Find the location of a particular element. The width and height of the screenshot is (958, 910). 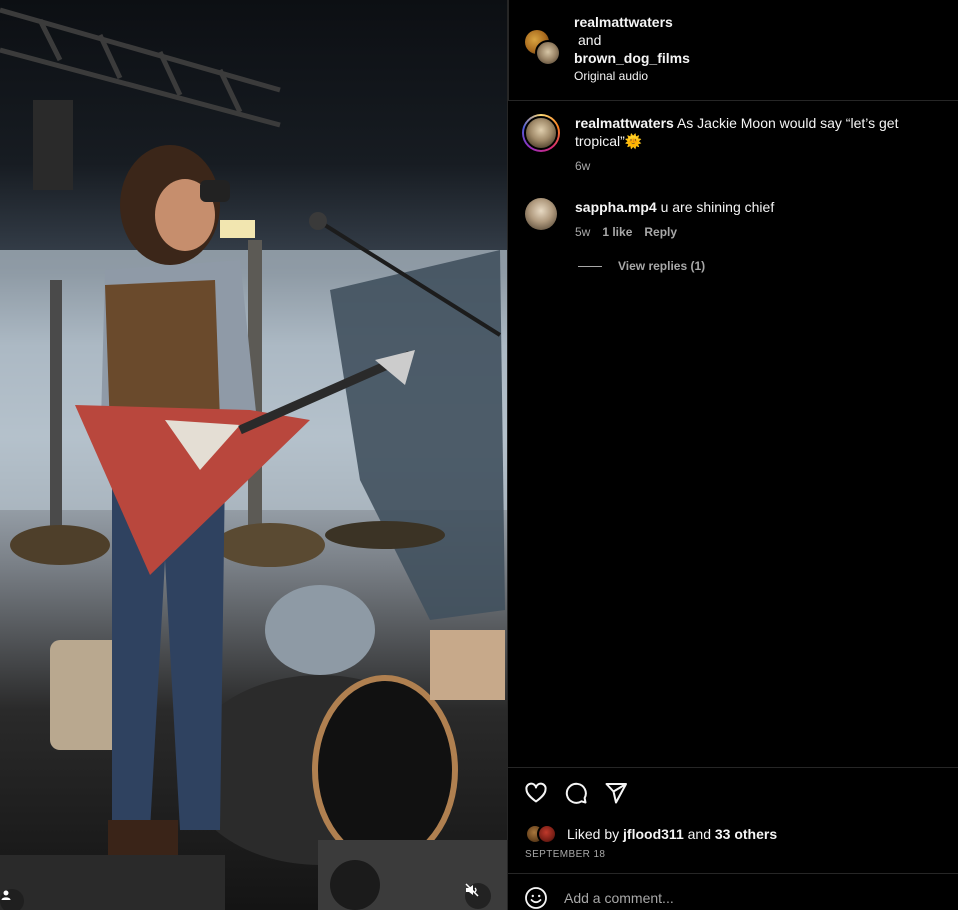

action-bar is located at coordinates (576, 793).